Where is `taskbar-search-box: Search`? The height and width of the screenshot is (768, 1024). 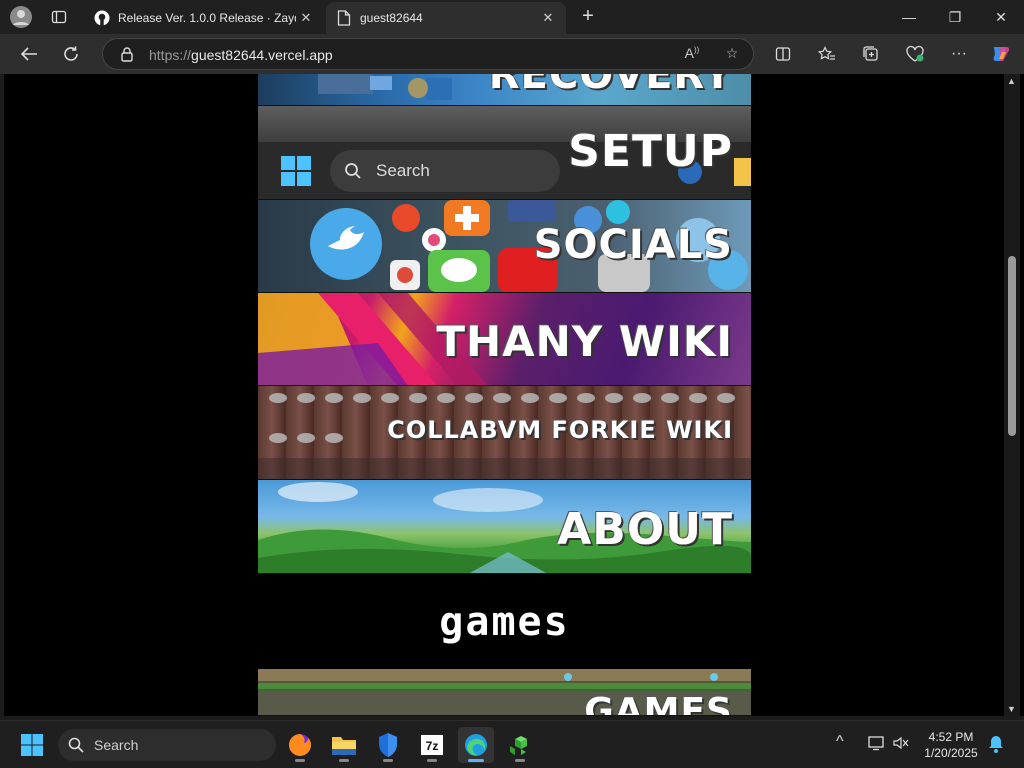 taskbar-search-box: Search is located at coordinates (167, 745).